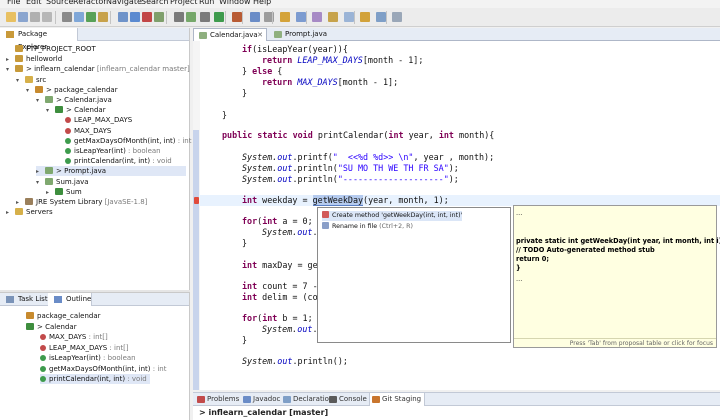 This screenshot has width=720, height=420. What do you see at coordinates (262, 3) in the screenshot?
I see `menu-item-help: Help` at bounding box center [262, 3].